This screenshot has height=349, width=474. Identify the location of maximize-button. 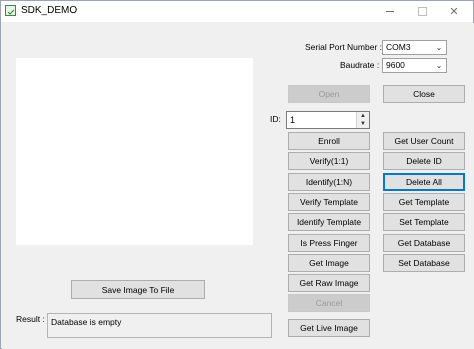
(422, 11).